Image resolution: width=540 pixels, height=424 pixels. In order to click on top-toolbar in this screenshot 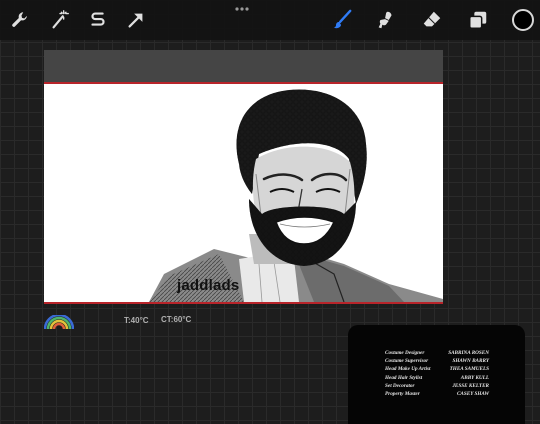, I will do `click(270, 20)`.